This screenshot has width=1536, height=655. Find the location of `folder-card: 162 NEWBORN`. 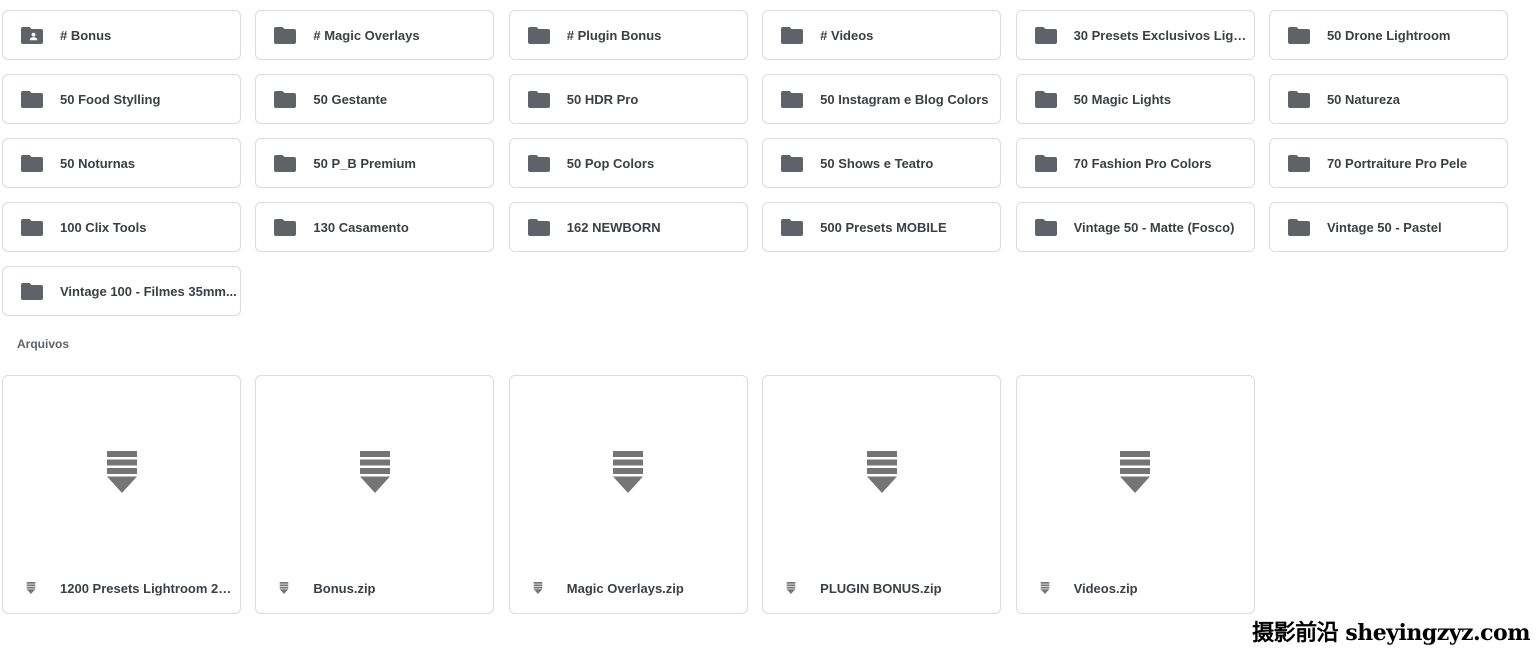

folder-card: 162 NEWBORN is located at coordinates (628, 227).